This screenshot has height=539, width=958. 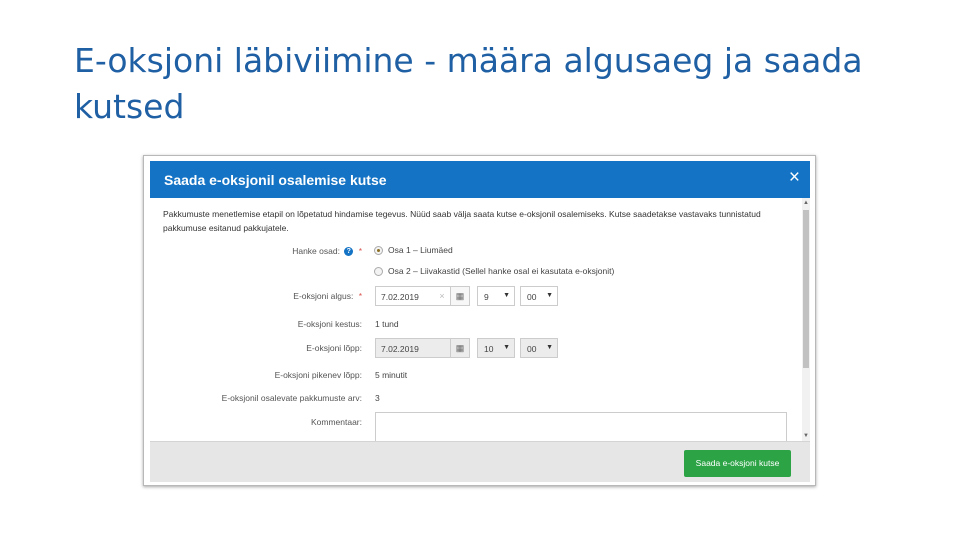 I want to click on comment-textarea, so click(x=581, y=426).